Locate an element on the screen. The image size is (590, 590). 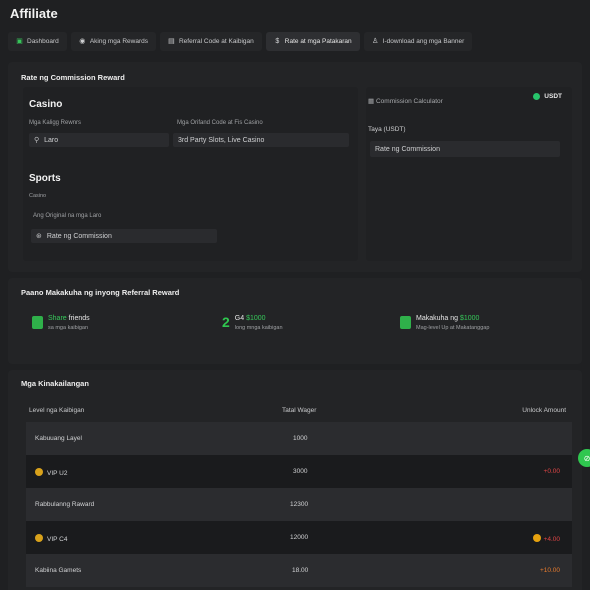
link-icon: ⊘ is located at coordinates (586, 458).